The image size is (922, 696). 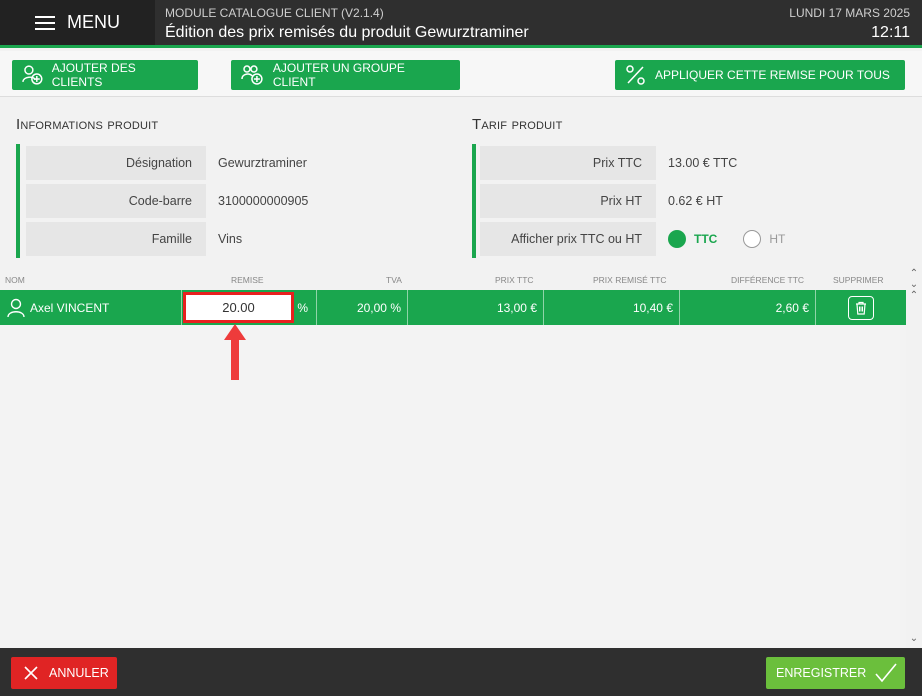 I want to click on difference-cell: 2,60 €, so click(x=748, y=307).